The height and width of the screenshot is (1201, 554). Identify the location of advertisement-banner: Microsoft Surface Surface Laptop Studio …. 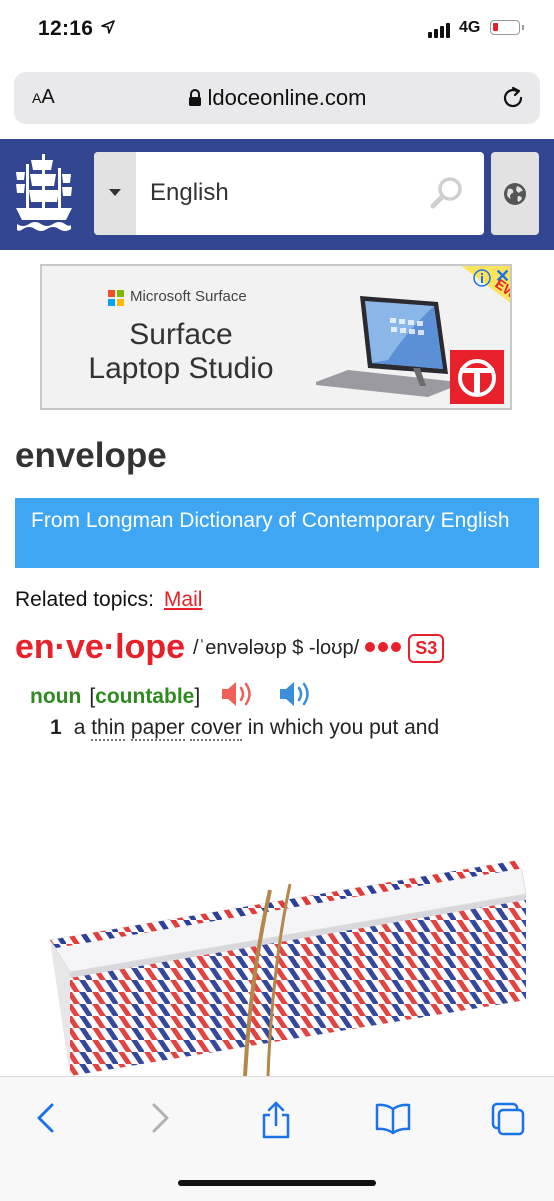
(276, 337).